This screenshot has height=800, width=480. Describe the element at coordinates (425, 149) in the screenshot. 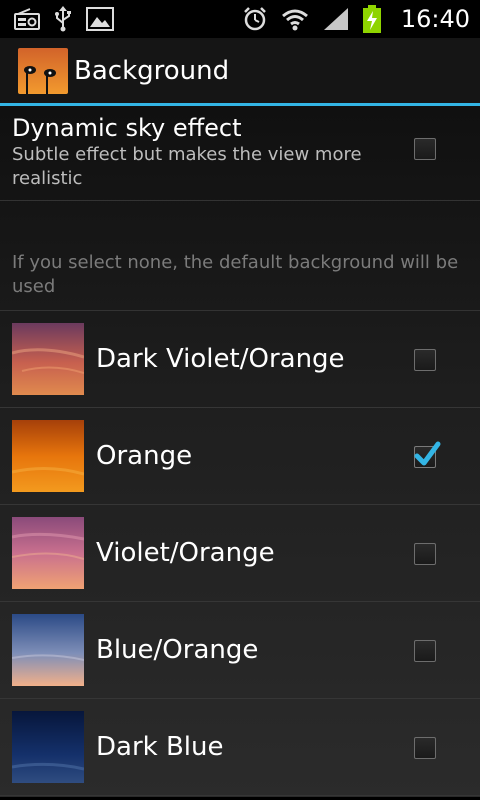

I see `dynamic-sky-checkbox` at that location.